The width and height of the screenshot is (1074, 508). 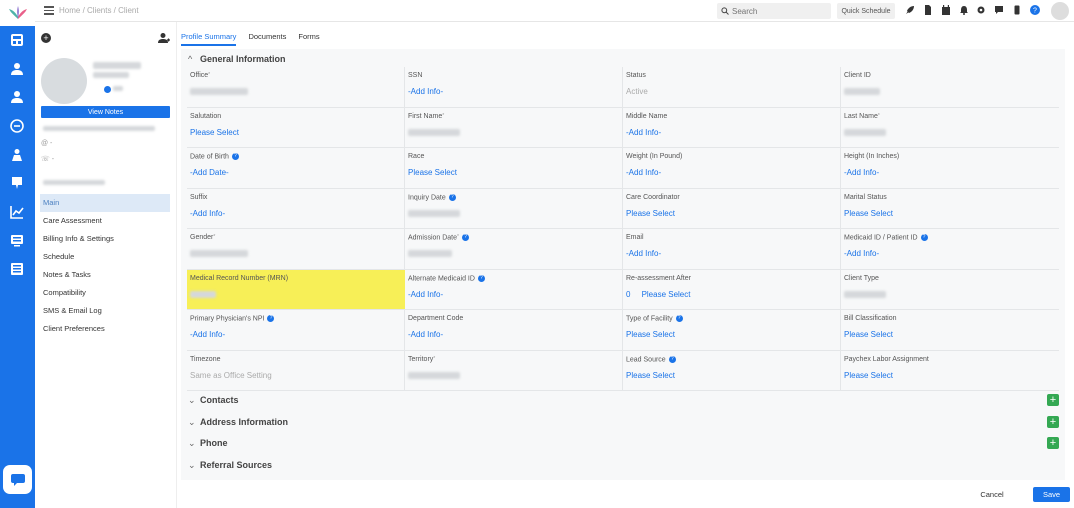 I want to click on photo-edit-icon, so click(x=107, y=89).